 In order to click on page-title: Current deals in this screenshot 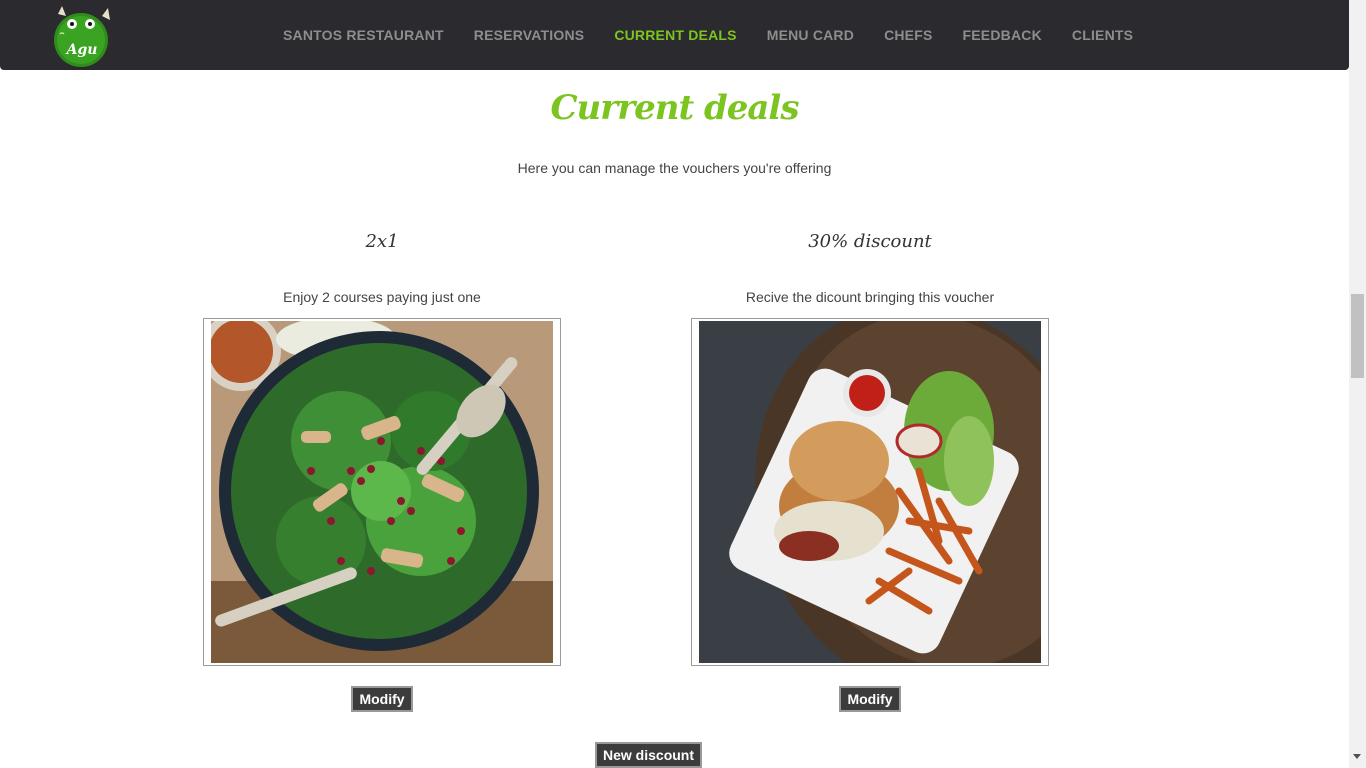, I will do `click(675, 108)`.